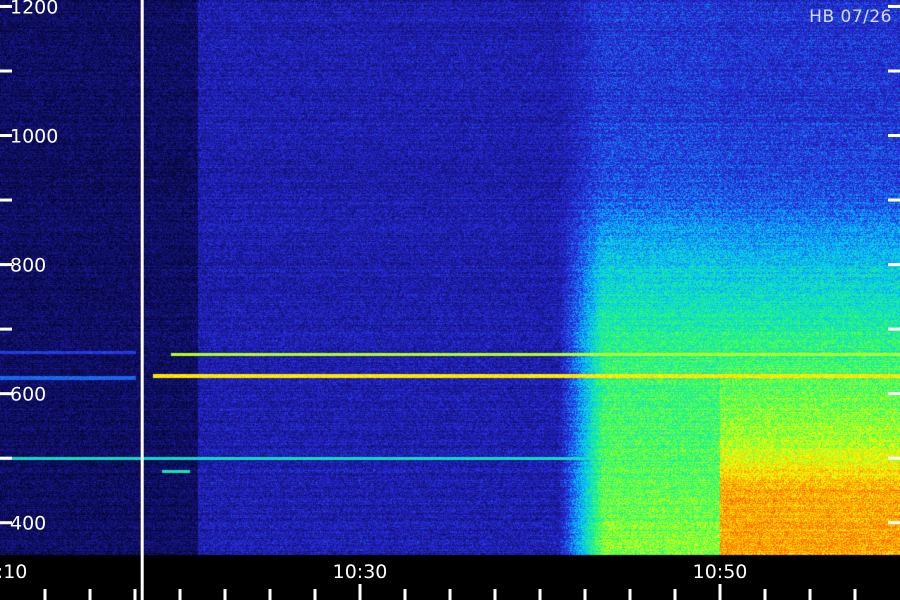 The image size is (900, 600). What do you see at coordinates (720, 572) in the screenshot?
I see `x-tick-label: 10:50` at bounding box center [720, 572].